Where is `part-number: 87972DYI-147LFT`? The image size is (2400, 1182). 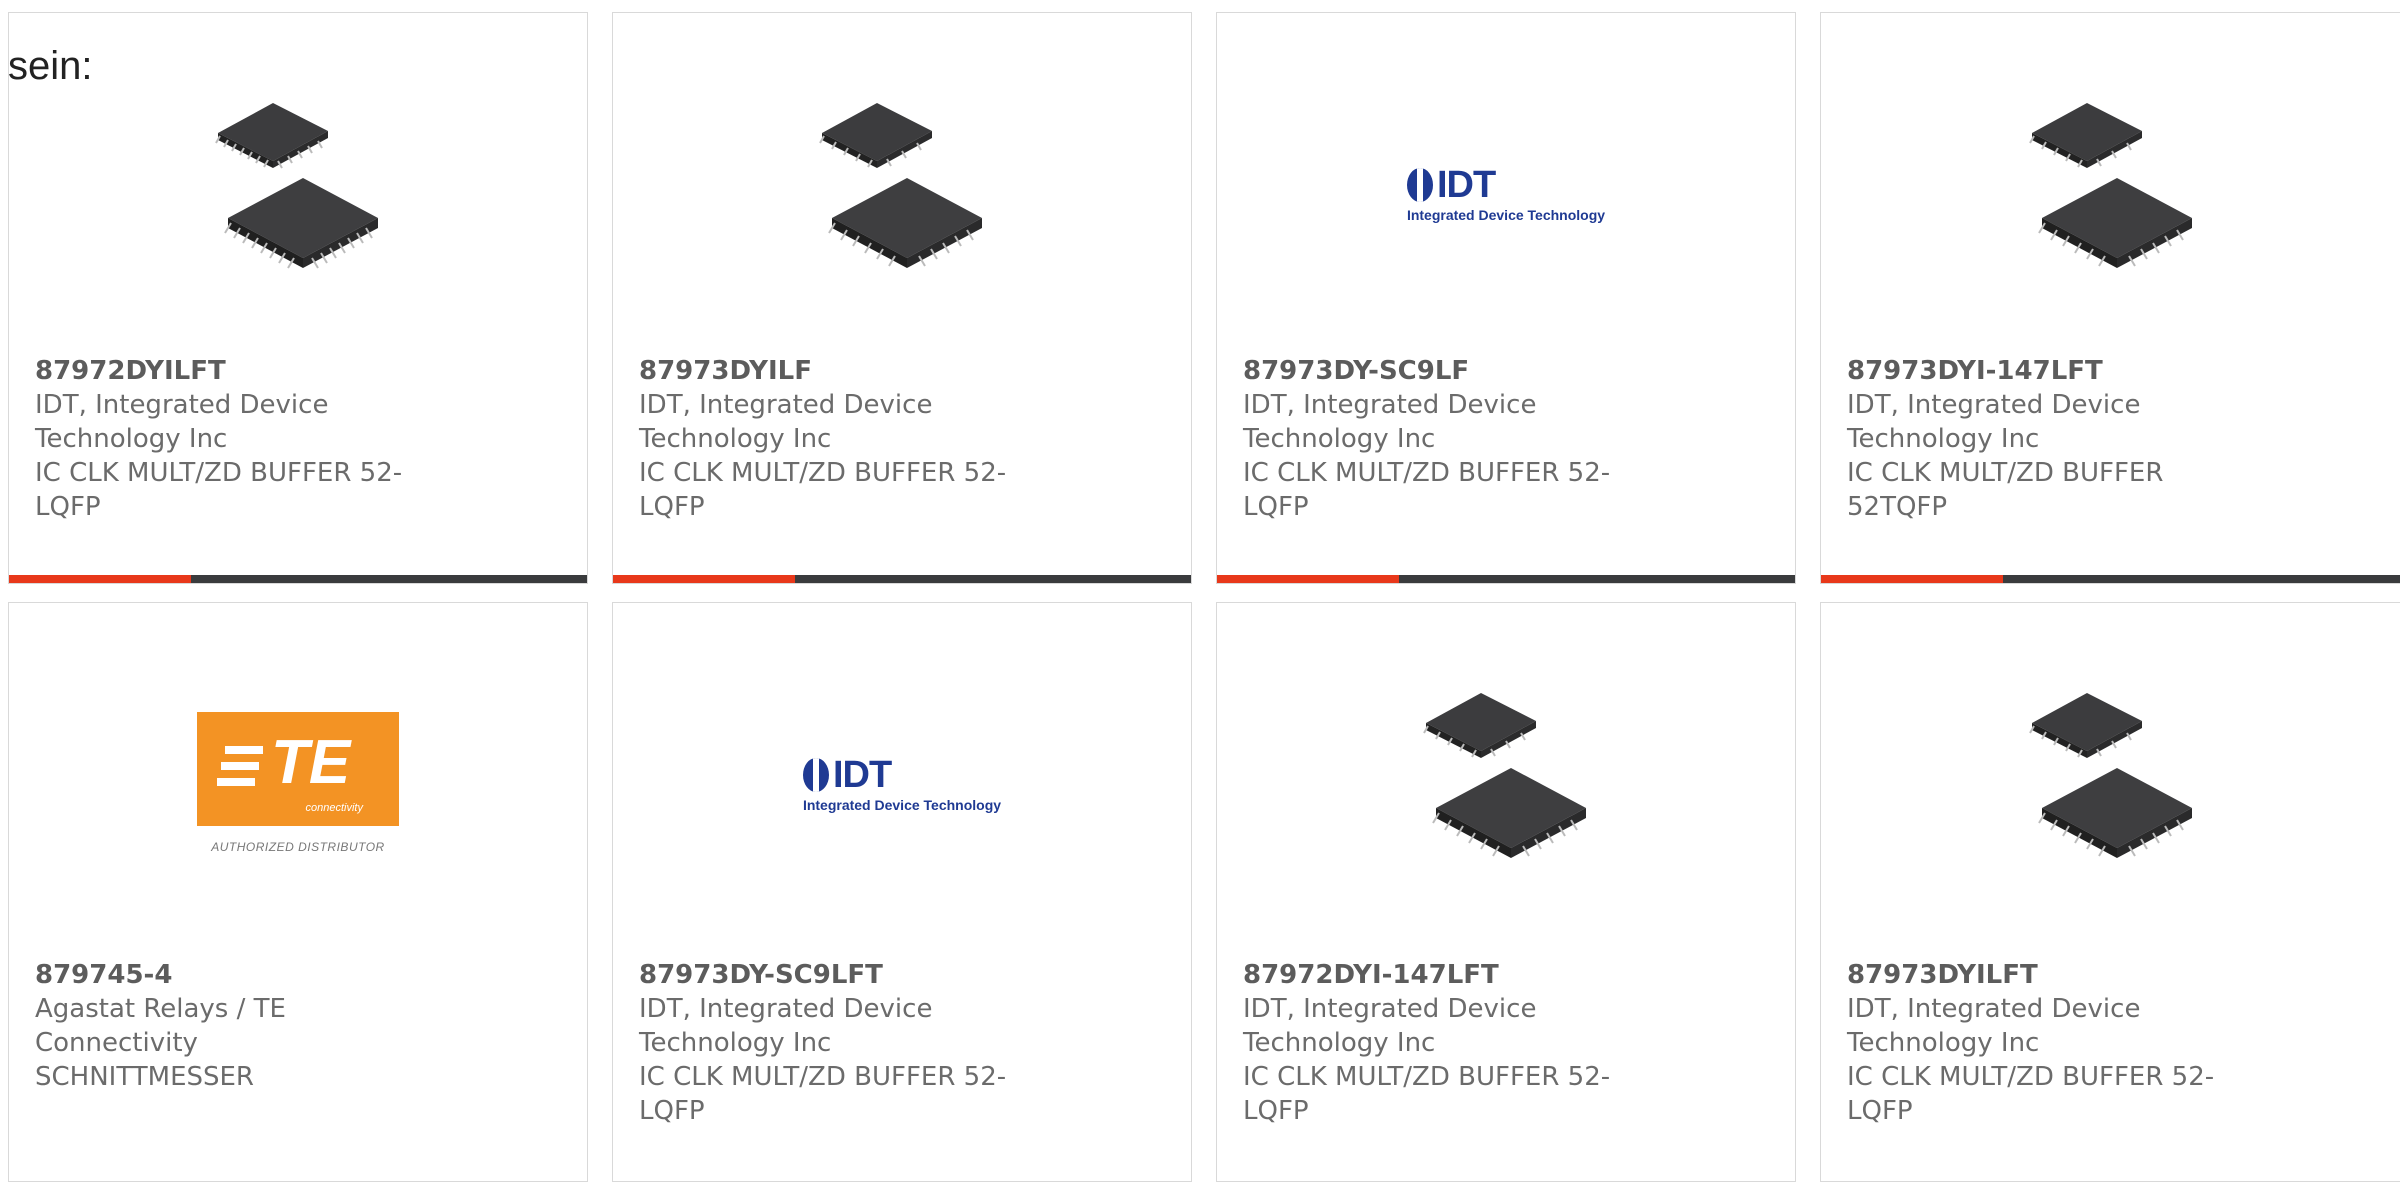
part-number: 87972DYI-147LFT is located at coordinates (1433, 975).